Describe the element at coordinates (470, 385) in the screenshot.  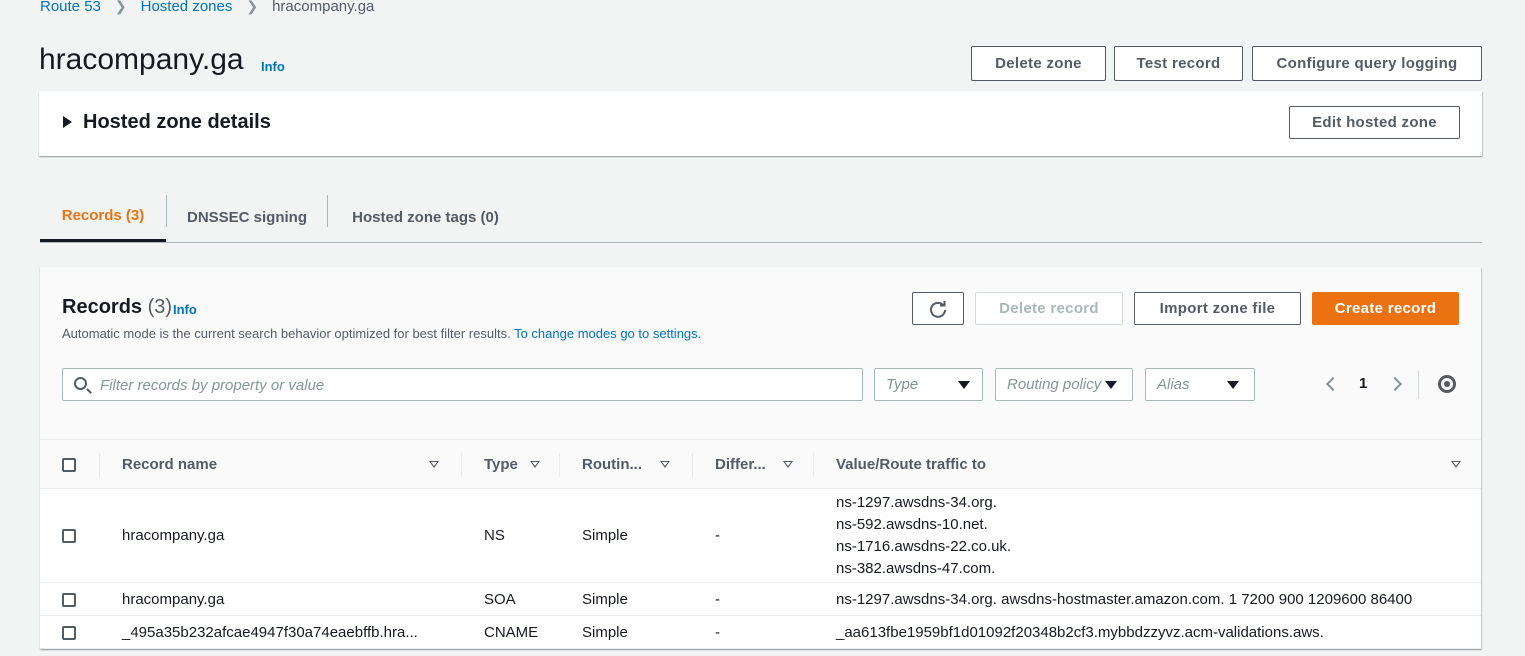
I see `search-input` at that location.